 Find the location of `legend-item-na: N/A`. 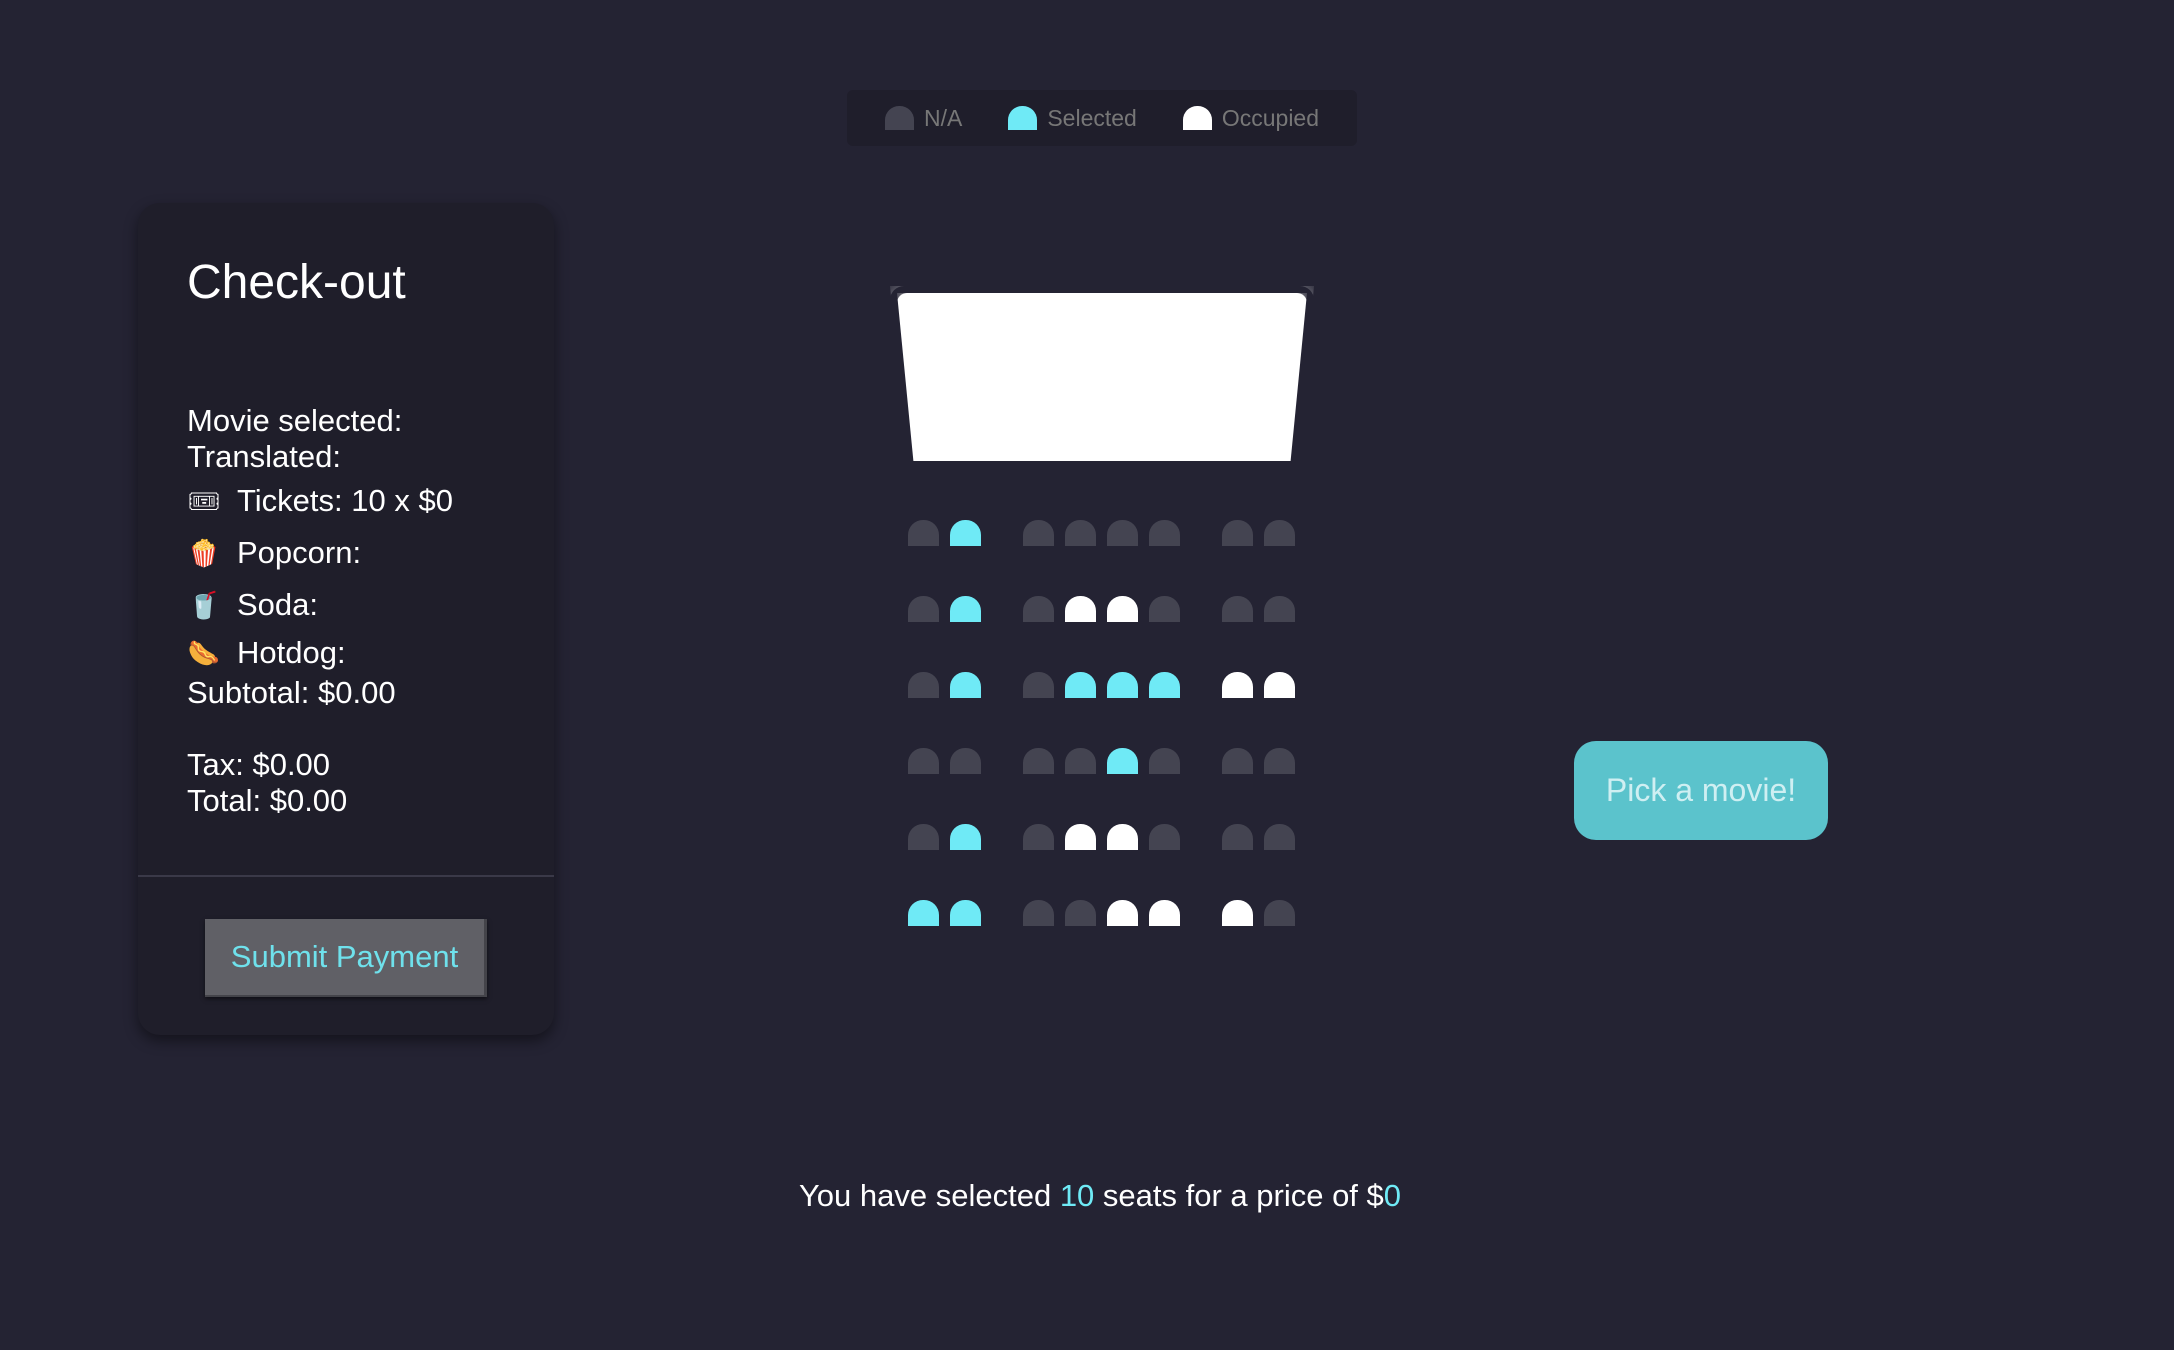

legend-item-na: N/A is located at coordinates (923, 118).